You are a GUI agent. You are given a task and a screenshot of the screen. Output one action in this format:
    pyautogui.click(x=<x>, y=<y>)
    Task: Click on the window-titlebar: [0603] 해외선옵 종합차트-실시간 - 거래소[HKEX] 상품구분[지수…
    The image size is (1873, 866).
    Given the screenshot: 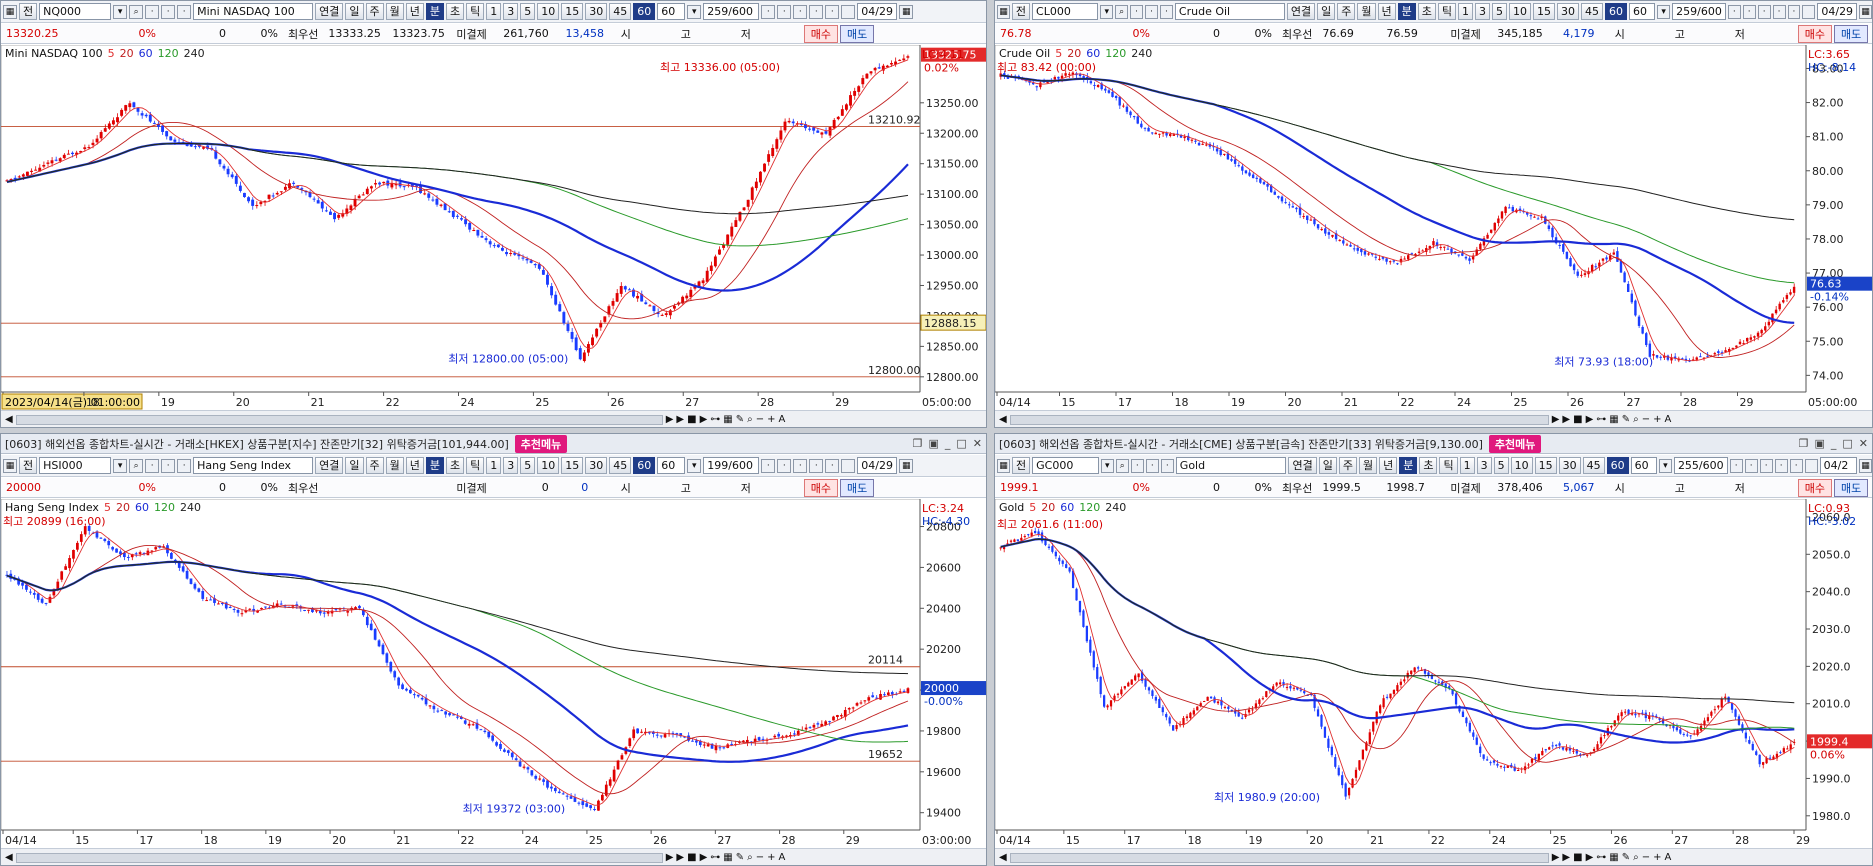 What is the action you would take?
    pyautogui.click(x=493, y=444)
    